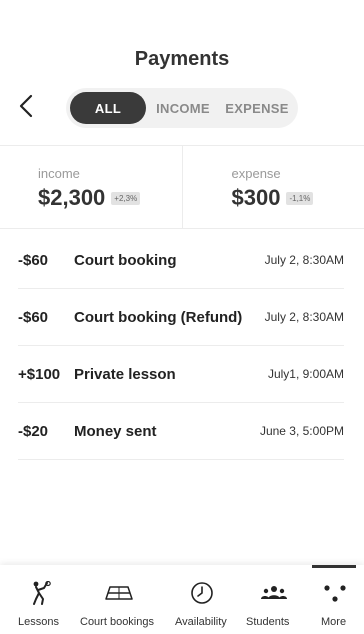  Describe the element at coordinates (126, 198) in the screenshot. I see `income-change-badge: +2,3%` at that location.